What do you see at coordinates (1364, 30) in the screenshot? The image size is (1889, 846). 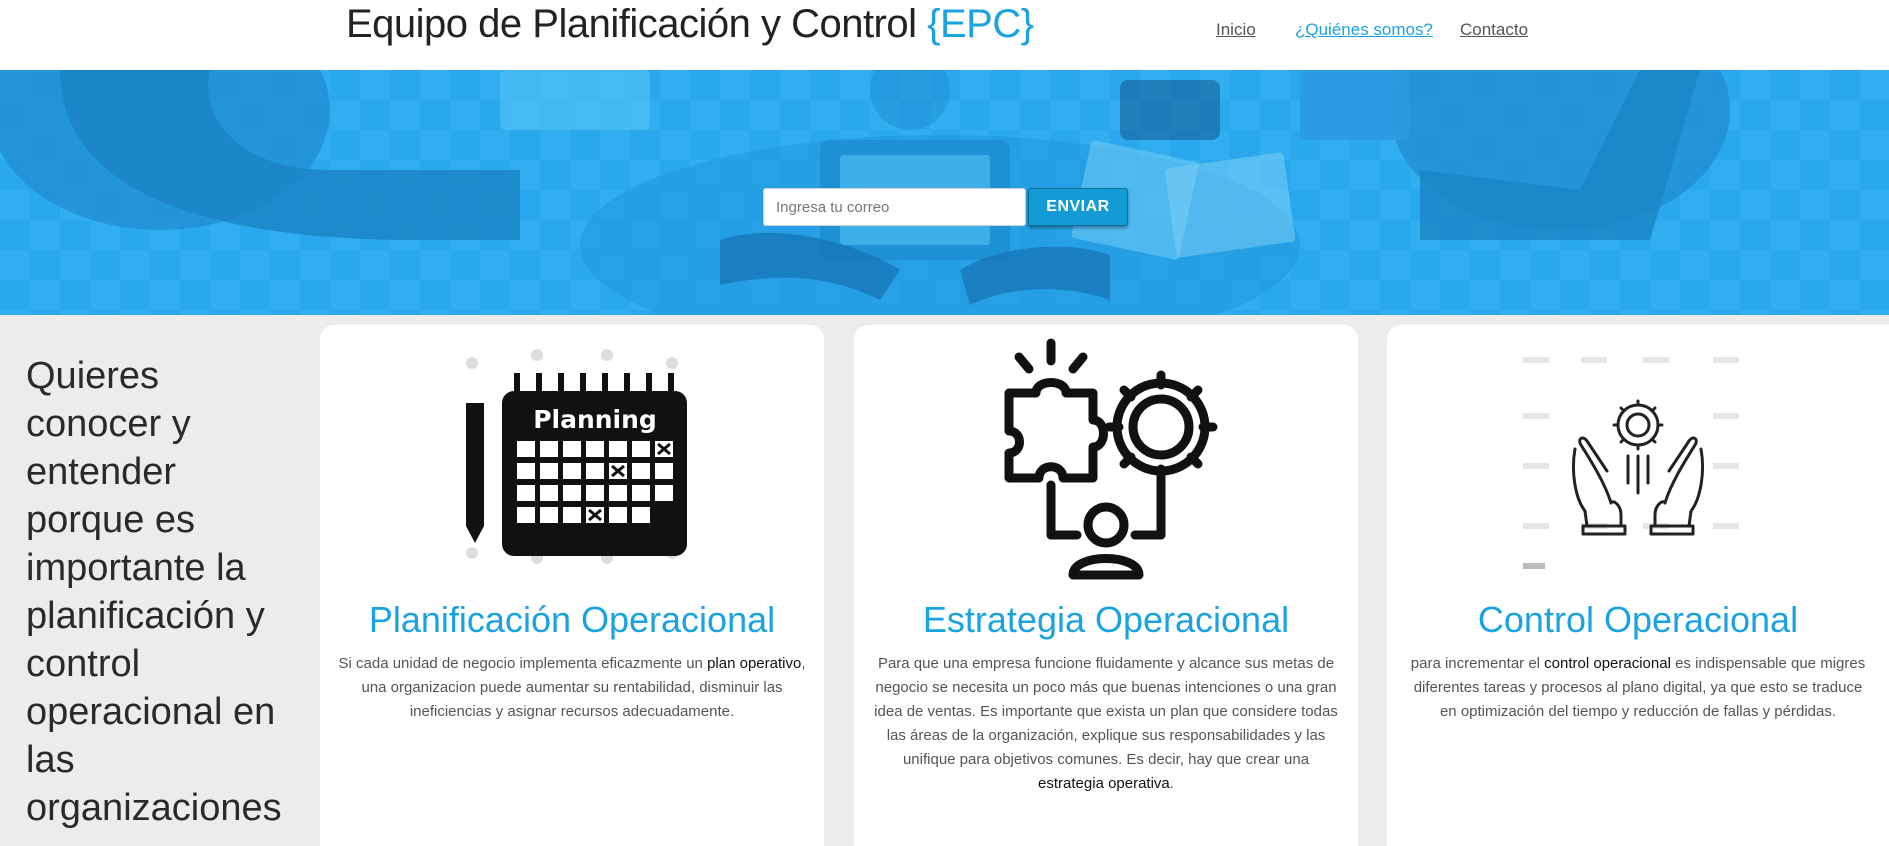 I see `nav-link-quienes-somos: ¿Quiénes somos?` at bounding box center [1364, 30].